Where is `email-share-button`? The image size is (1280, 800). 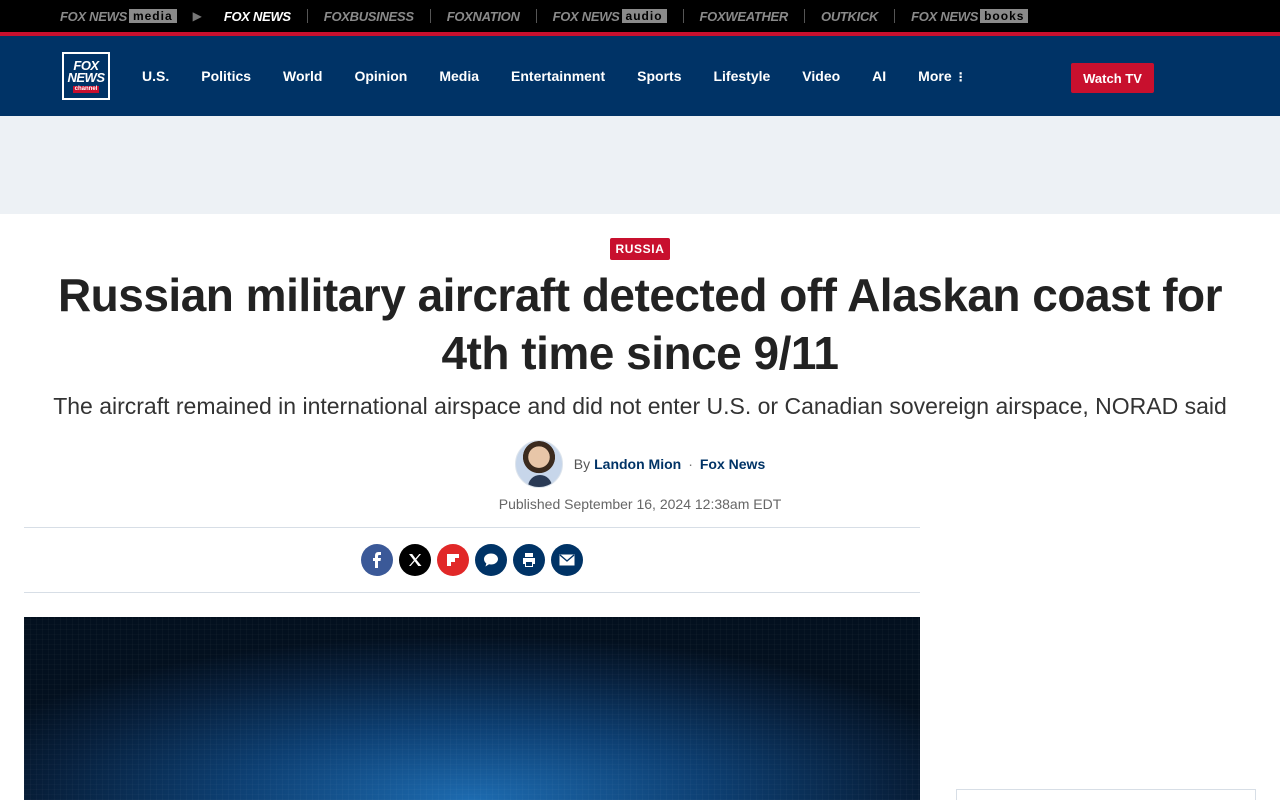 email-share-button is located at coordinates (567, 560).